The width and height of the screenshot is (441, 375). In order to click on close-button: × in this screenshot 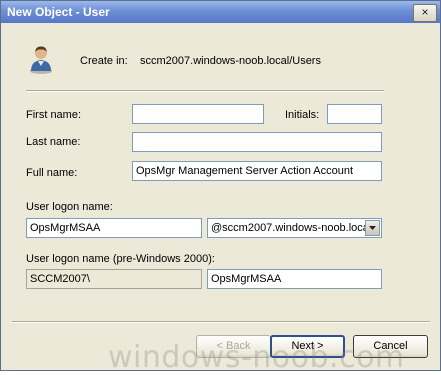, I will do `click(425, 13)`.